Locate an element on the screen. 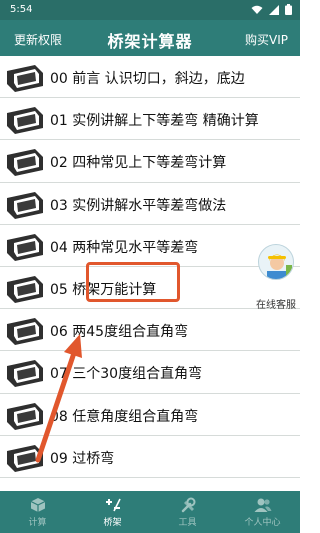  list-item-label: 04 两种常见水平等差弯 is located at coordinates (124, 247).